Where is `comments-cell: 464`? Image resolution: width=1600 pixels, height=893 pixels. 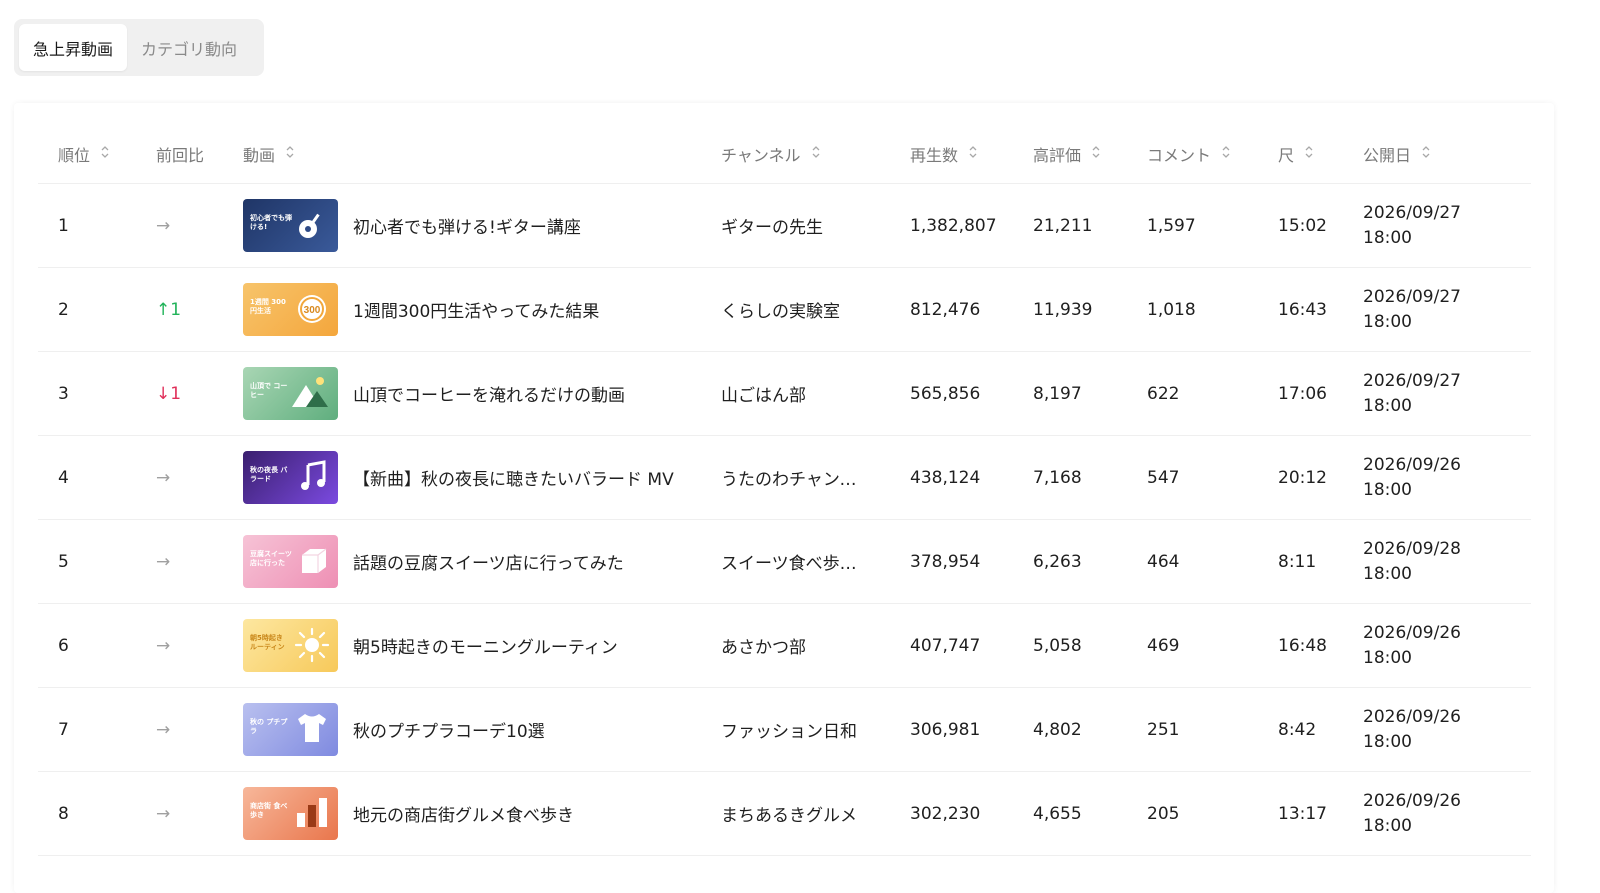
comments-cell: 464 is located at coordinates (1163, 561).